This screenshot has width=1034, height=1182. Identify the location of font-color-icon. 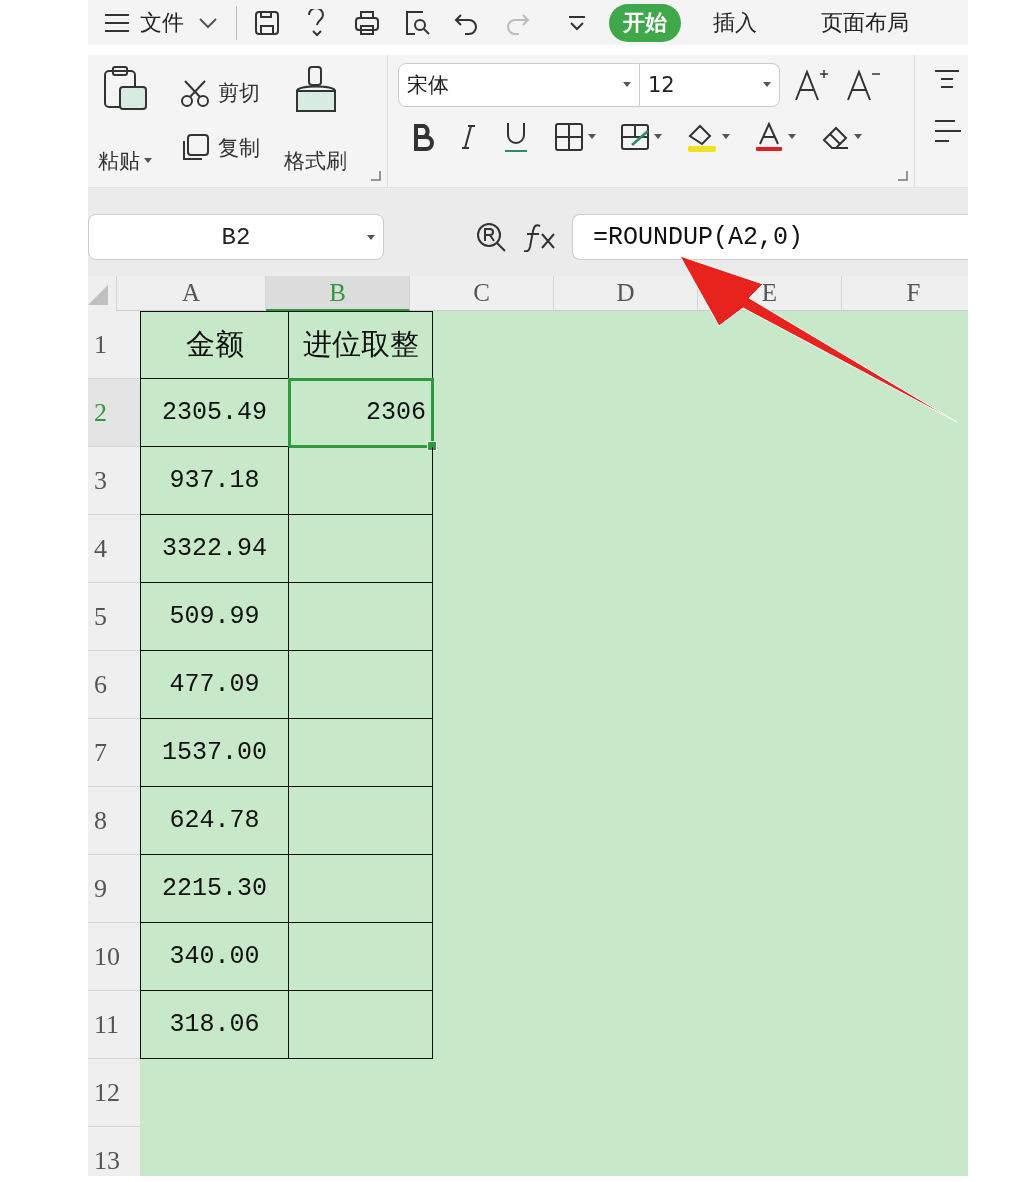
(769, 137).